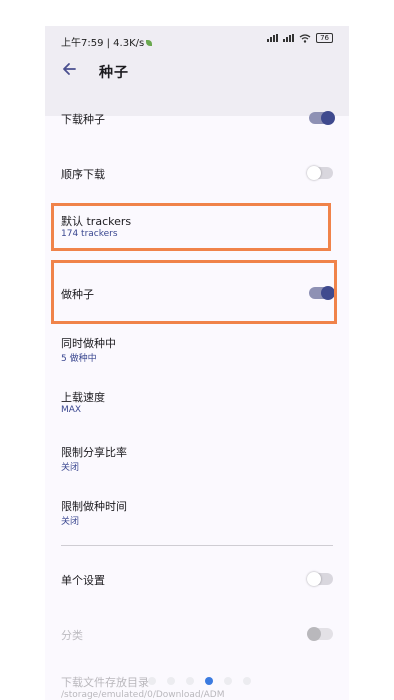 The image size is (394, 700). Describe the element at coordinates (320, 634) in the screenshot. I see `category-toggle` at that location.